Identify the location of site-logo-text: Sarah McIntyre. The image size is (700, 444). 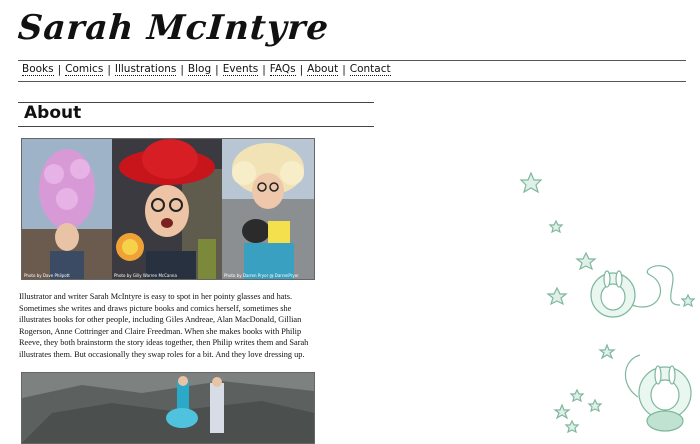
(173, 28).